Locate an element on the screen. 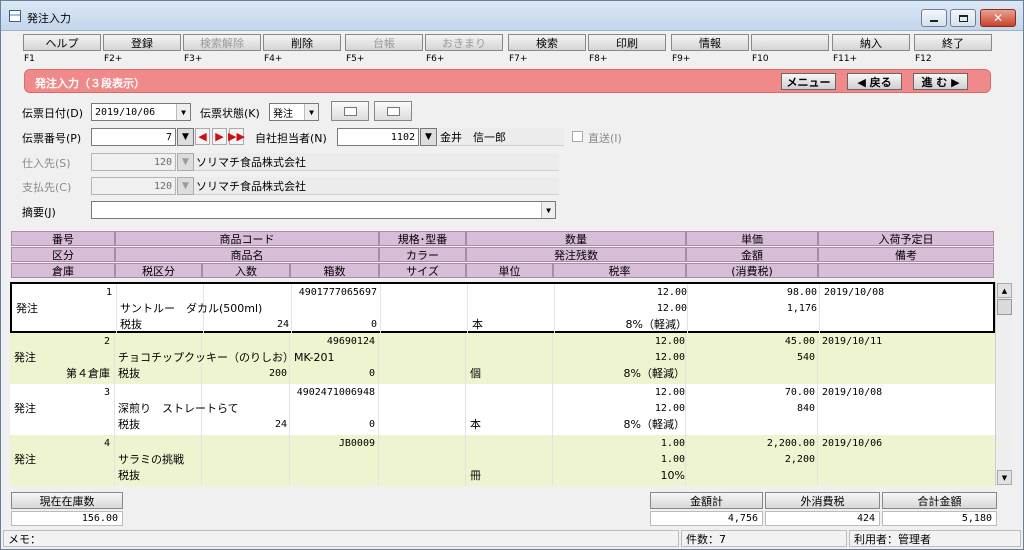 The image size is (1024, 550). close-button: ✕ is located at coordinates (998, 18).